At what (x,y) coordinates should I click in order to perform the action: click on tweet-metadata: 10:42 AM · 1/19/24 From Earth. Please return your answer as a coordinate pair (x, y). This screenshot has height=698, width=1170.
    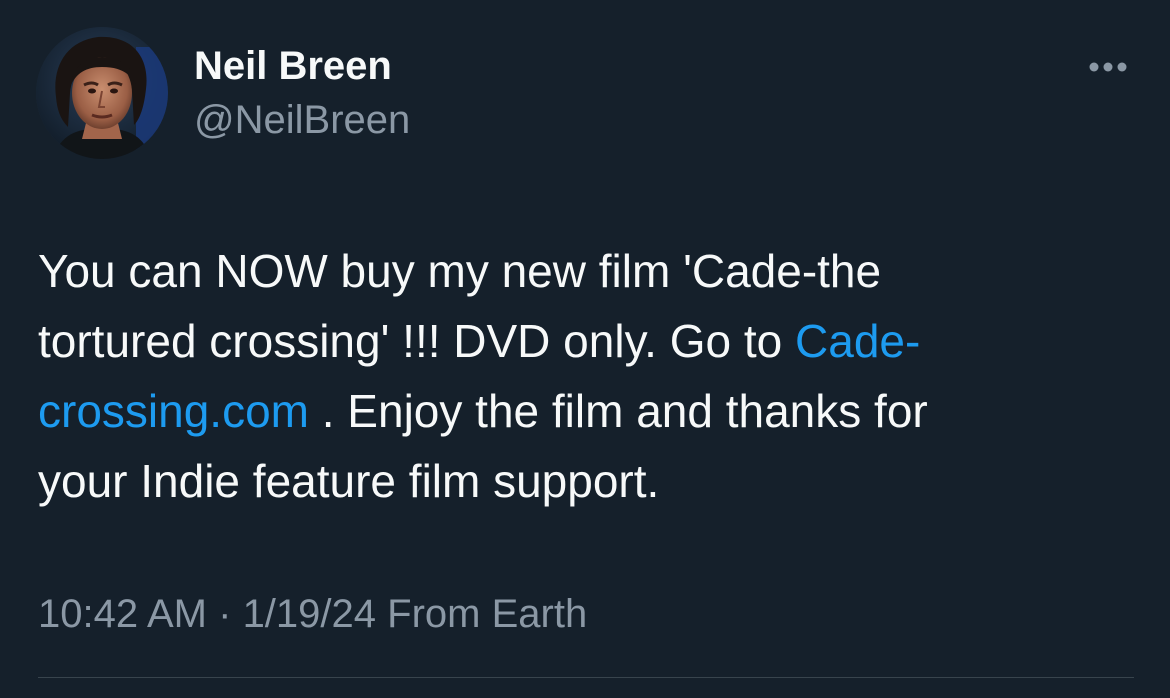
    Looking at the image, I should click on (312, 614).